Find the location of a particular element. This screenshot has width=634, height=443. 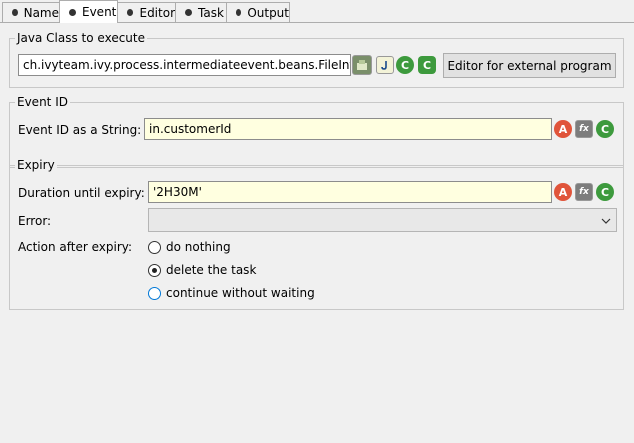

expiry-group-title: Expiry is located at coordinates (36, 165).